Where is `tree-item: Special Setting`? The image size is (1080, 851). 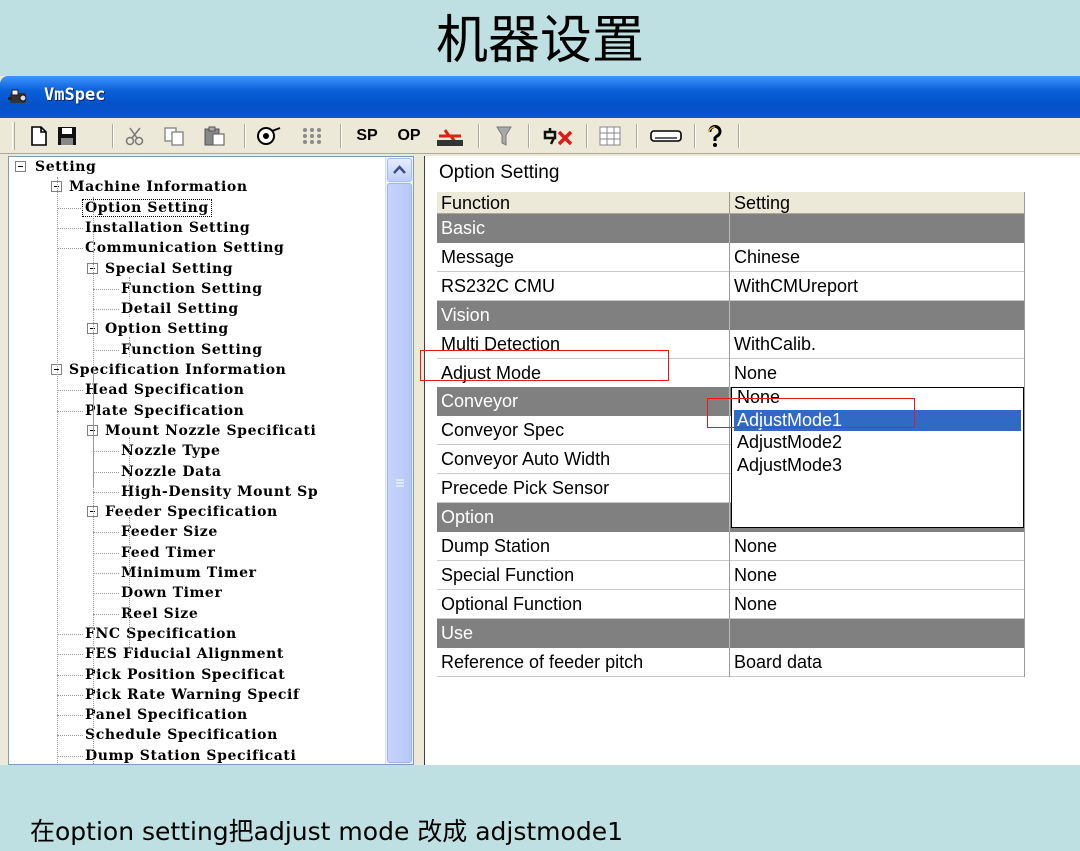 tree-item: Special Setting is located at coordinates (169, 269).